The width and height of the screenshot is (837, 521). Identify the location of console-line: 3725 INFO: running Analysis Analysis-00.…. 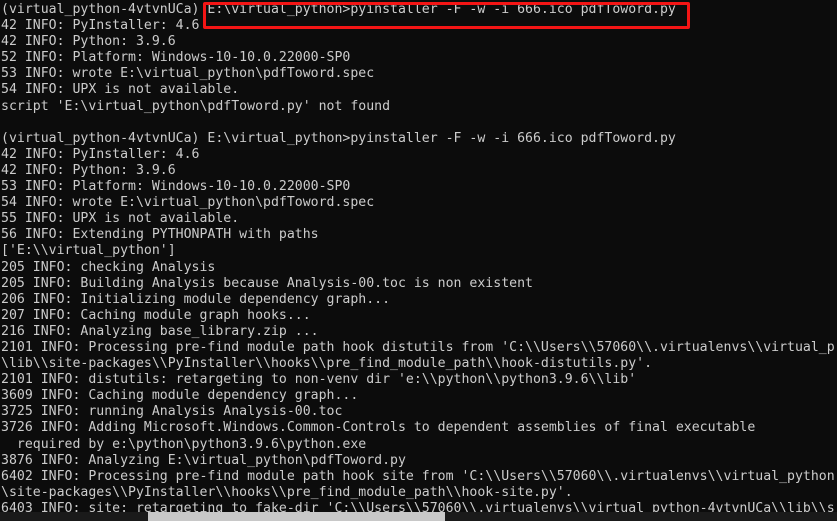
(172, 412).